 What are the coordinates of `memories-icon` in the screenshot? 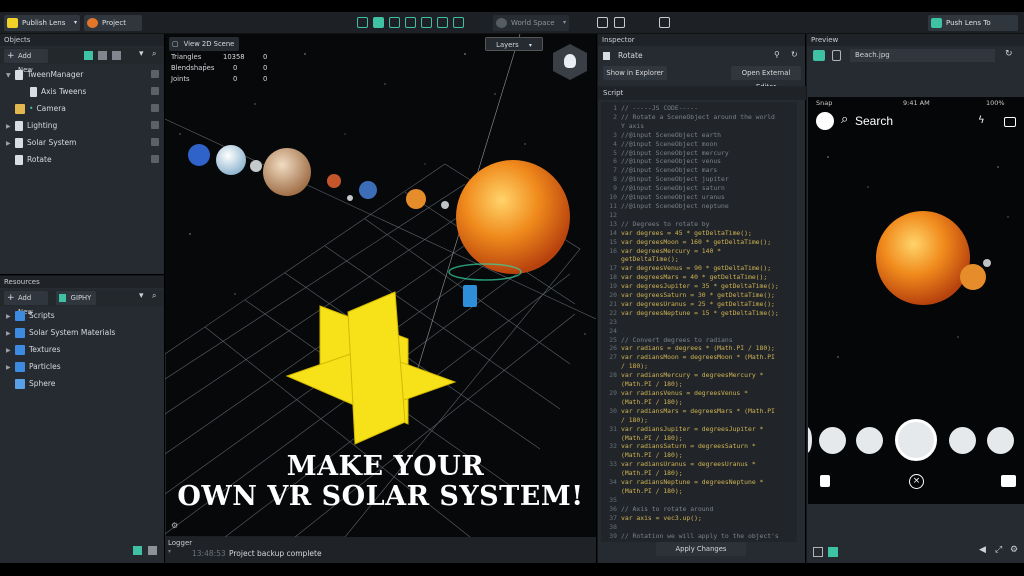 It's located at (825, 481).